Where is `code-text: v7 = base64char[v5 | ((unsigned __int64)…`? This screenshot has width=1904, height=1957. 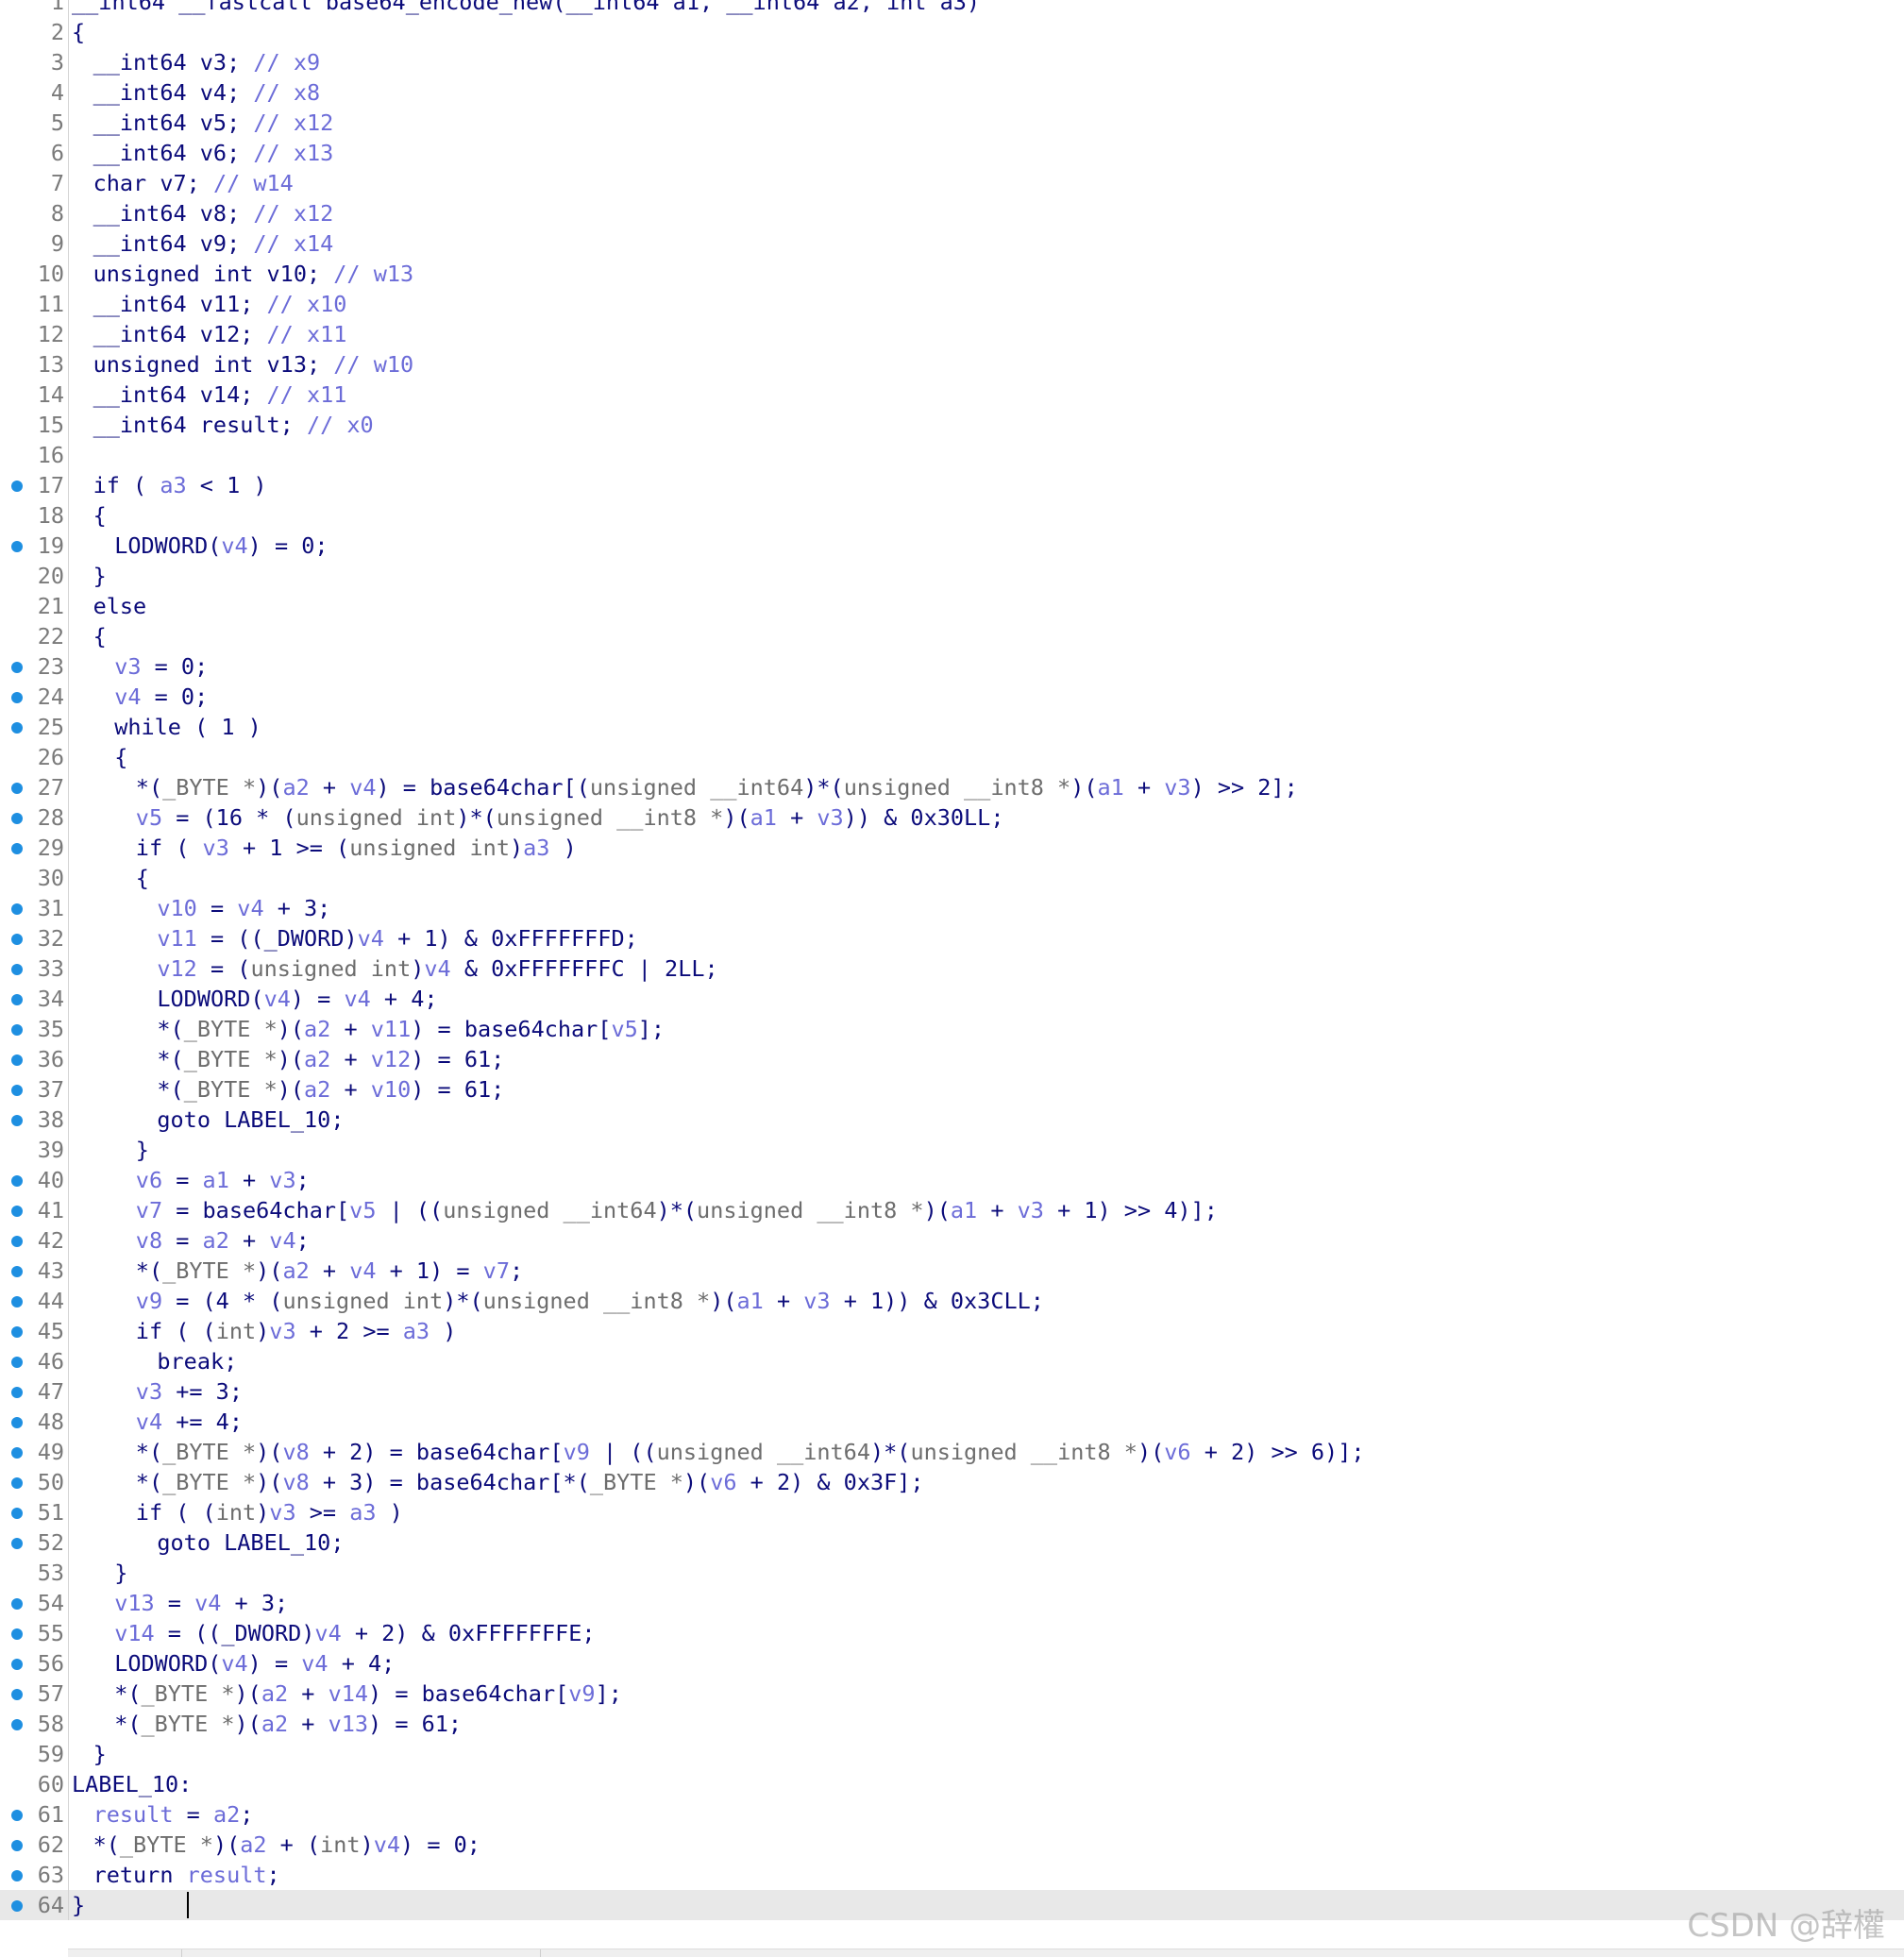
code-text: v7 = base64char[v5 | ((unsigned __int64)… is located at coordinates (645, 1210).